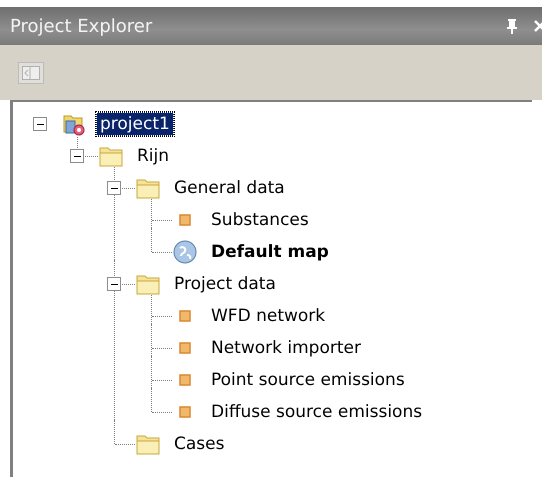 The image size is (542, 477). I want to click on panel-icon, so click(31, 73).